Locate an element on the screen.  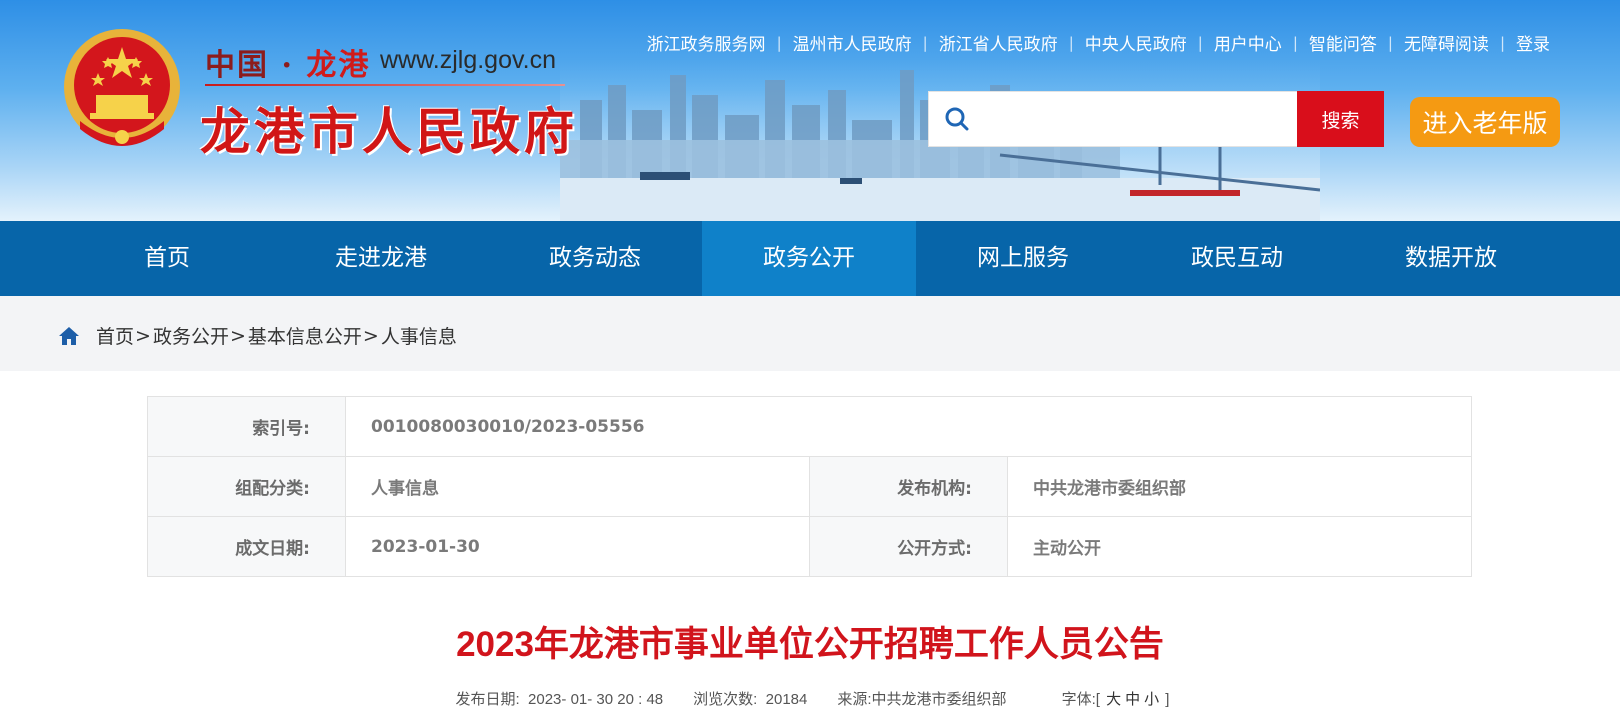
category-value: 人事信息 is located at coordinates (577, 486).